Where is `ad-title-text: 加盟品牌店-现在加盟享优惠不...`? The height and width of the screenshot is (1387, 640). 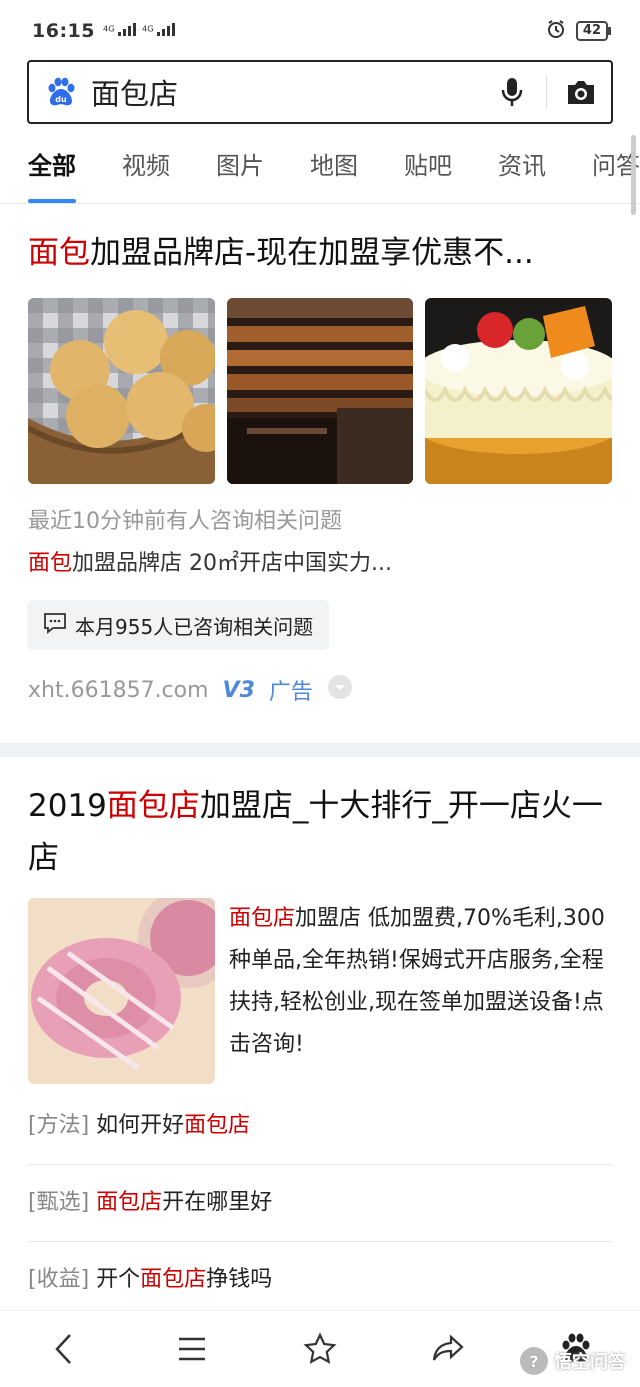
ad-title-text: 加盟品牌店-现在加盟享优惠不... is located at coordinates (312, 253).